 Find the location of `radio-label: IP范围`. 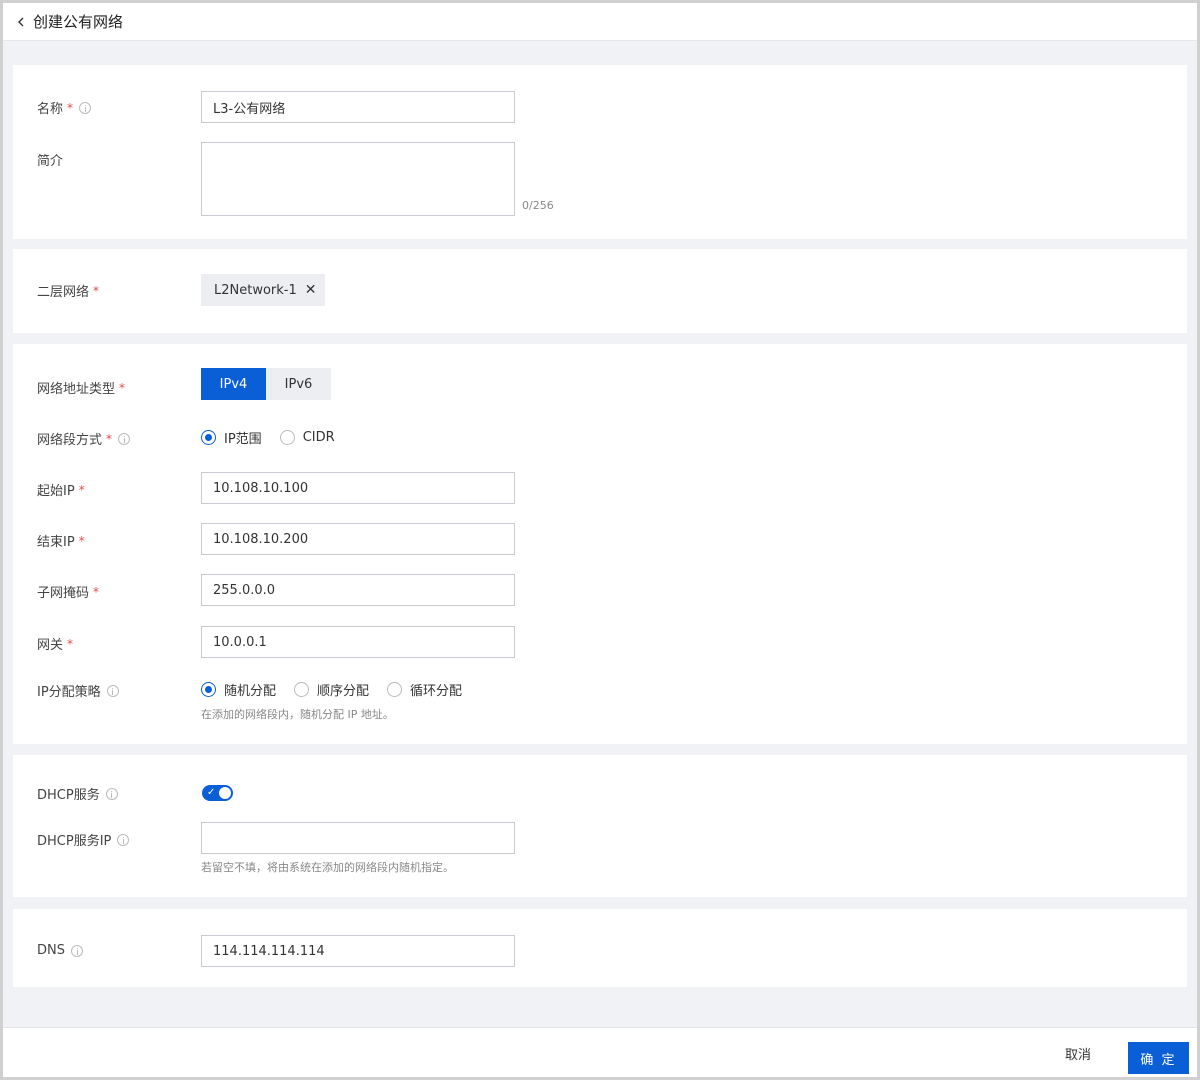

radio-label: IP范围 is located at coordinates (243, 439).